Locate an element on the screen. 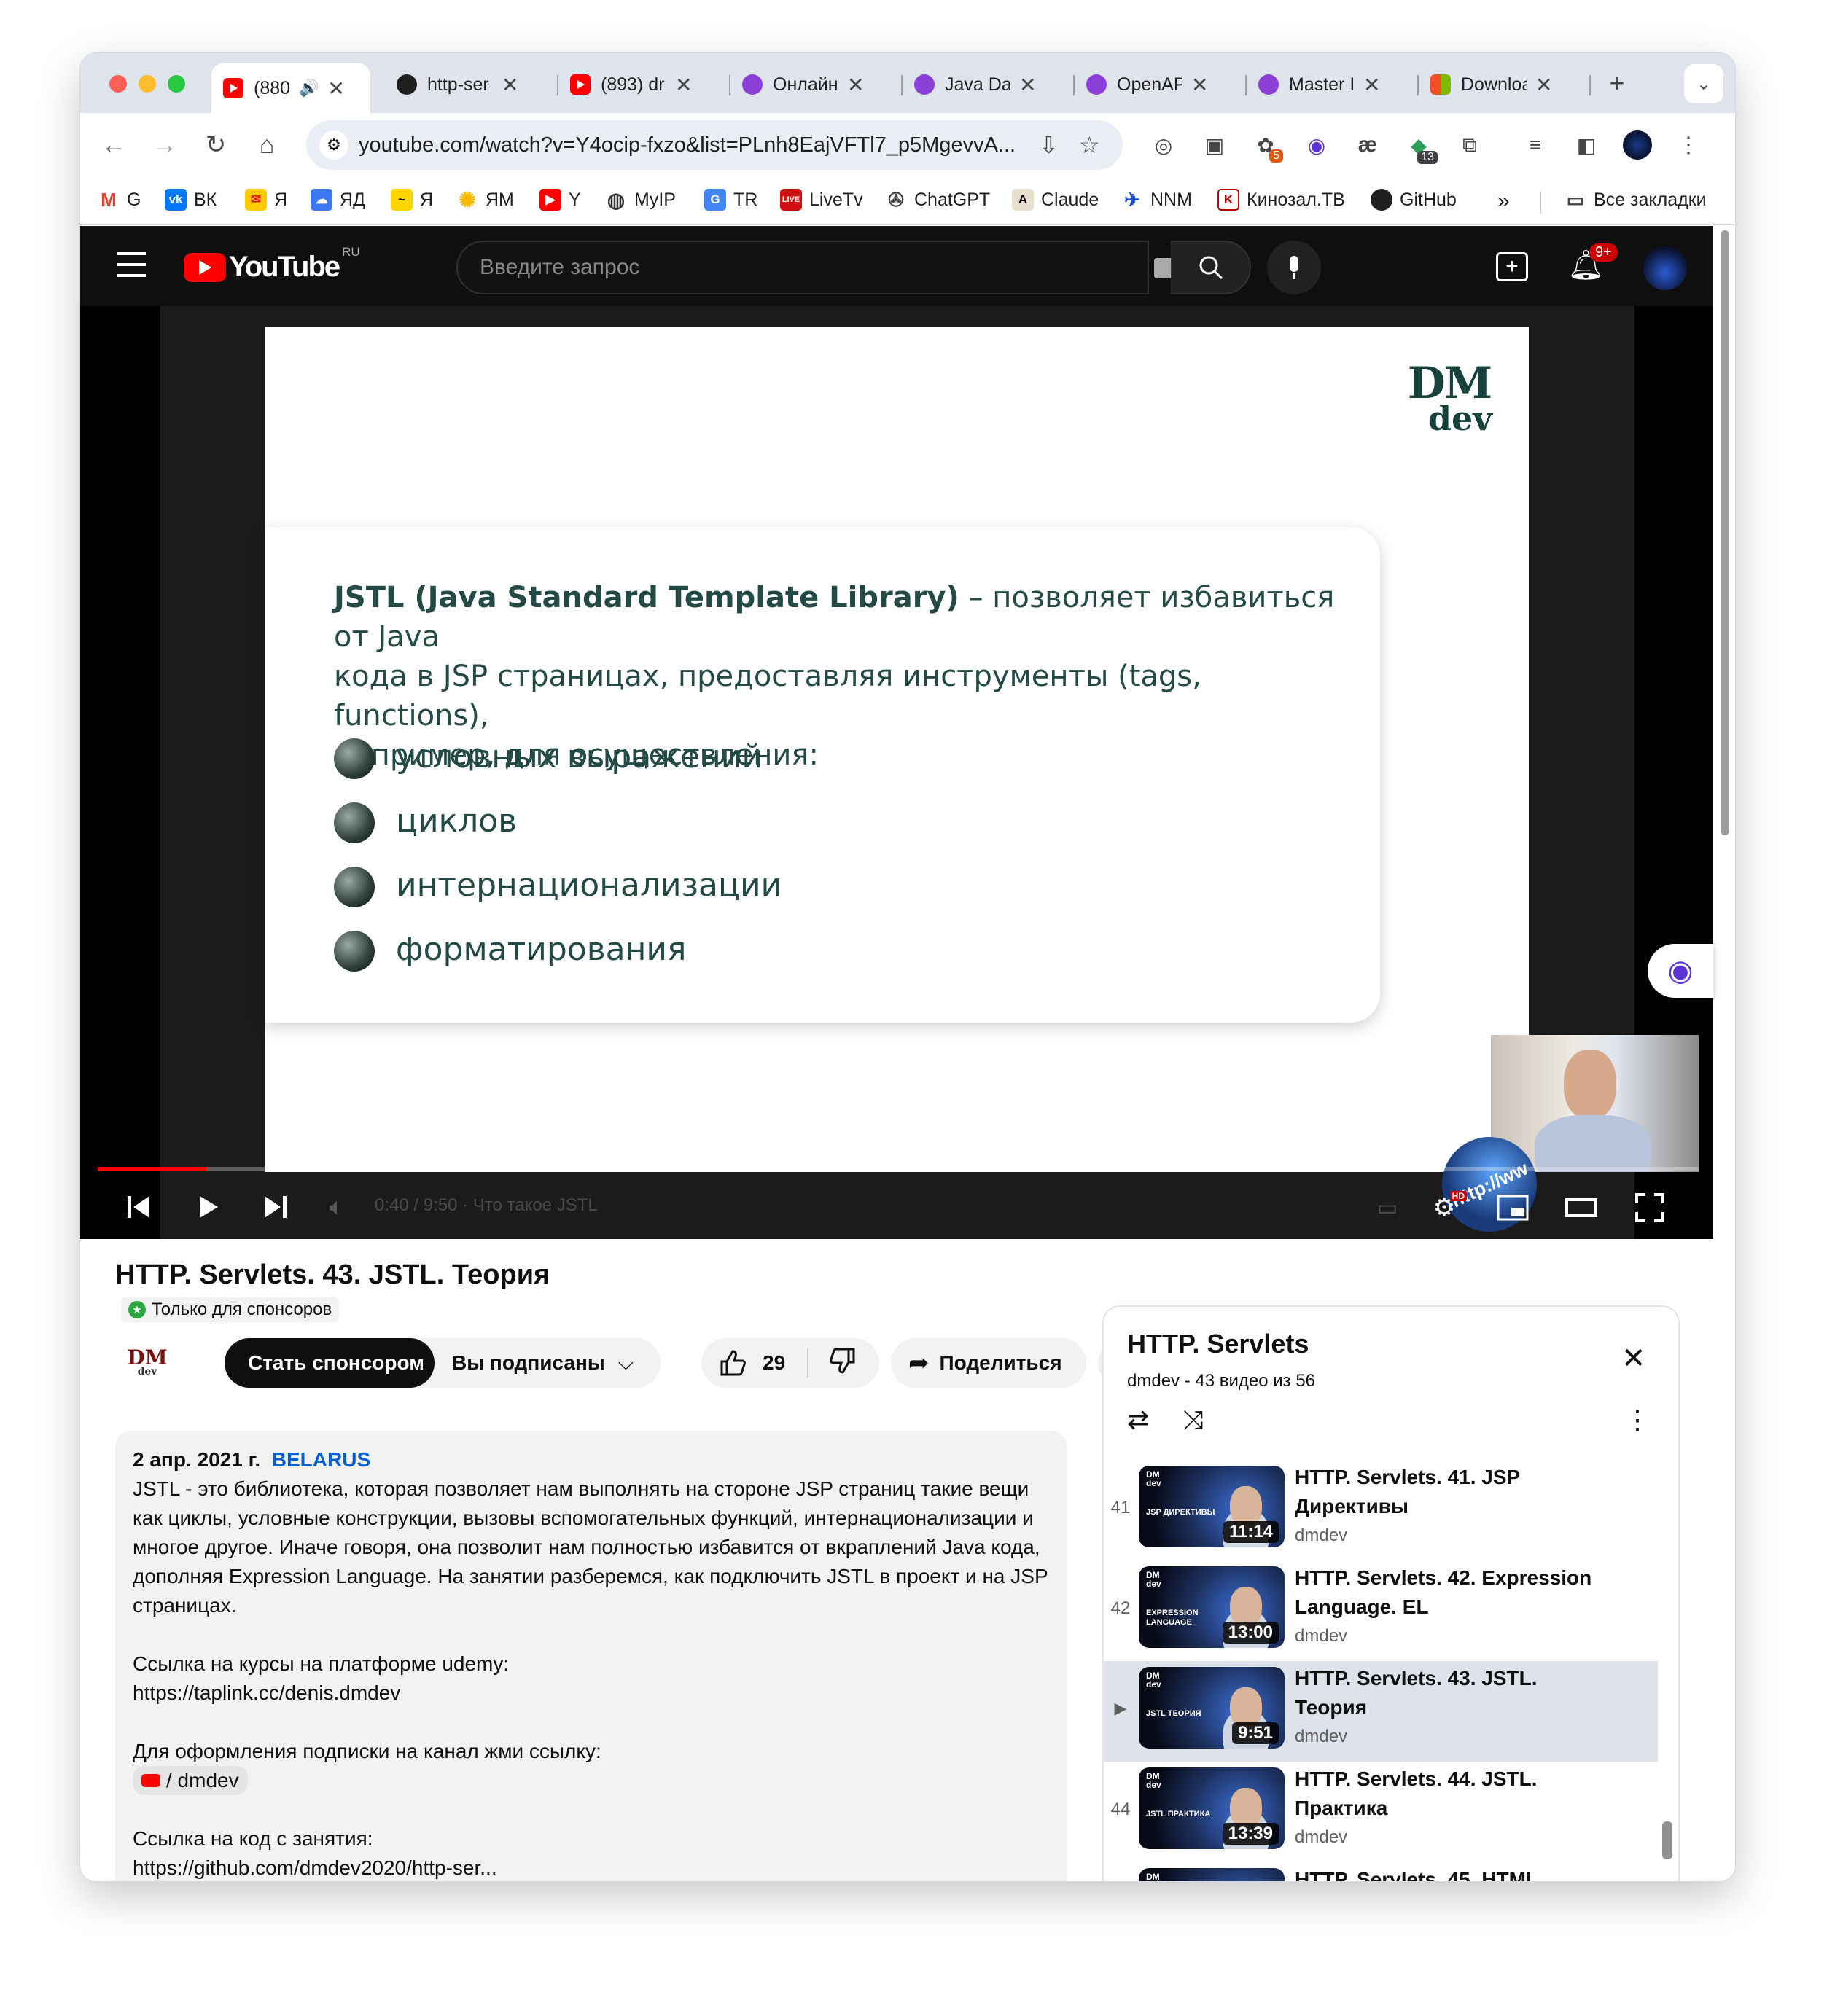 The width and height of the screenshot is (1843, 2016). bookmark-youtube: ▶ Y is located at coordinates (560, 200).